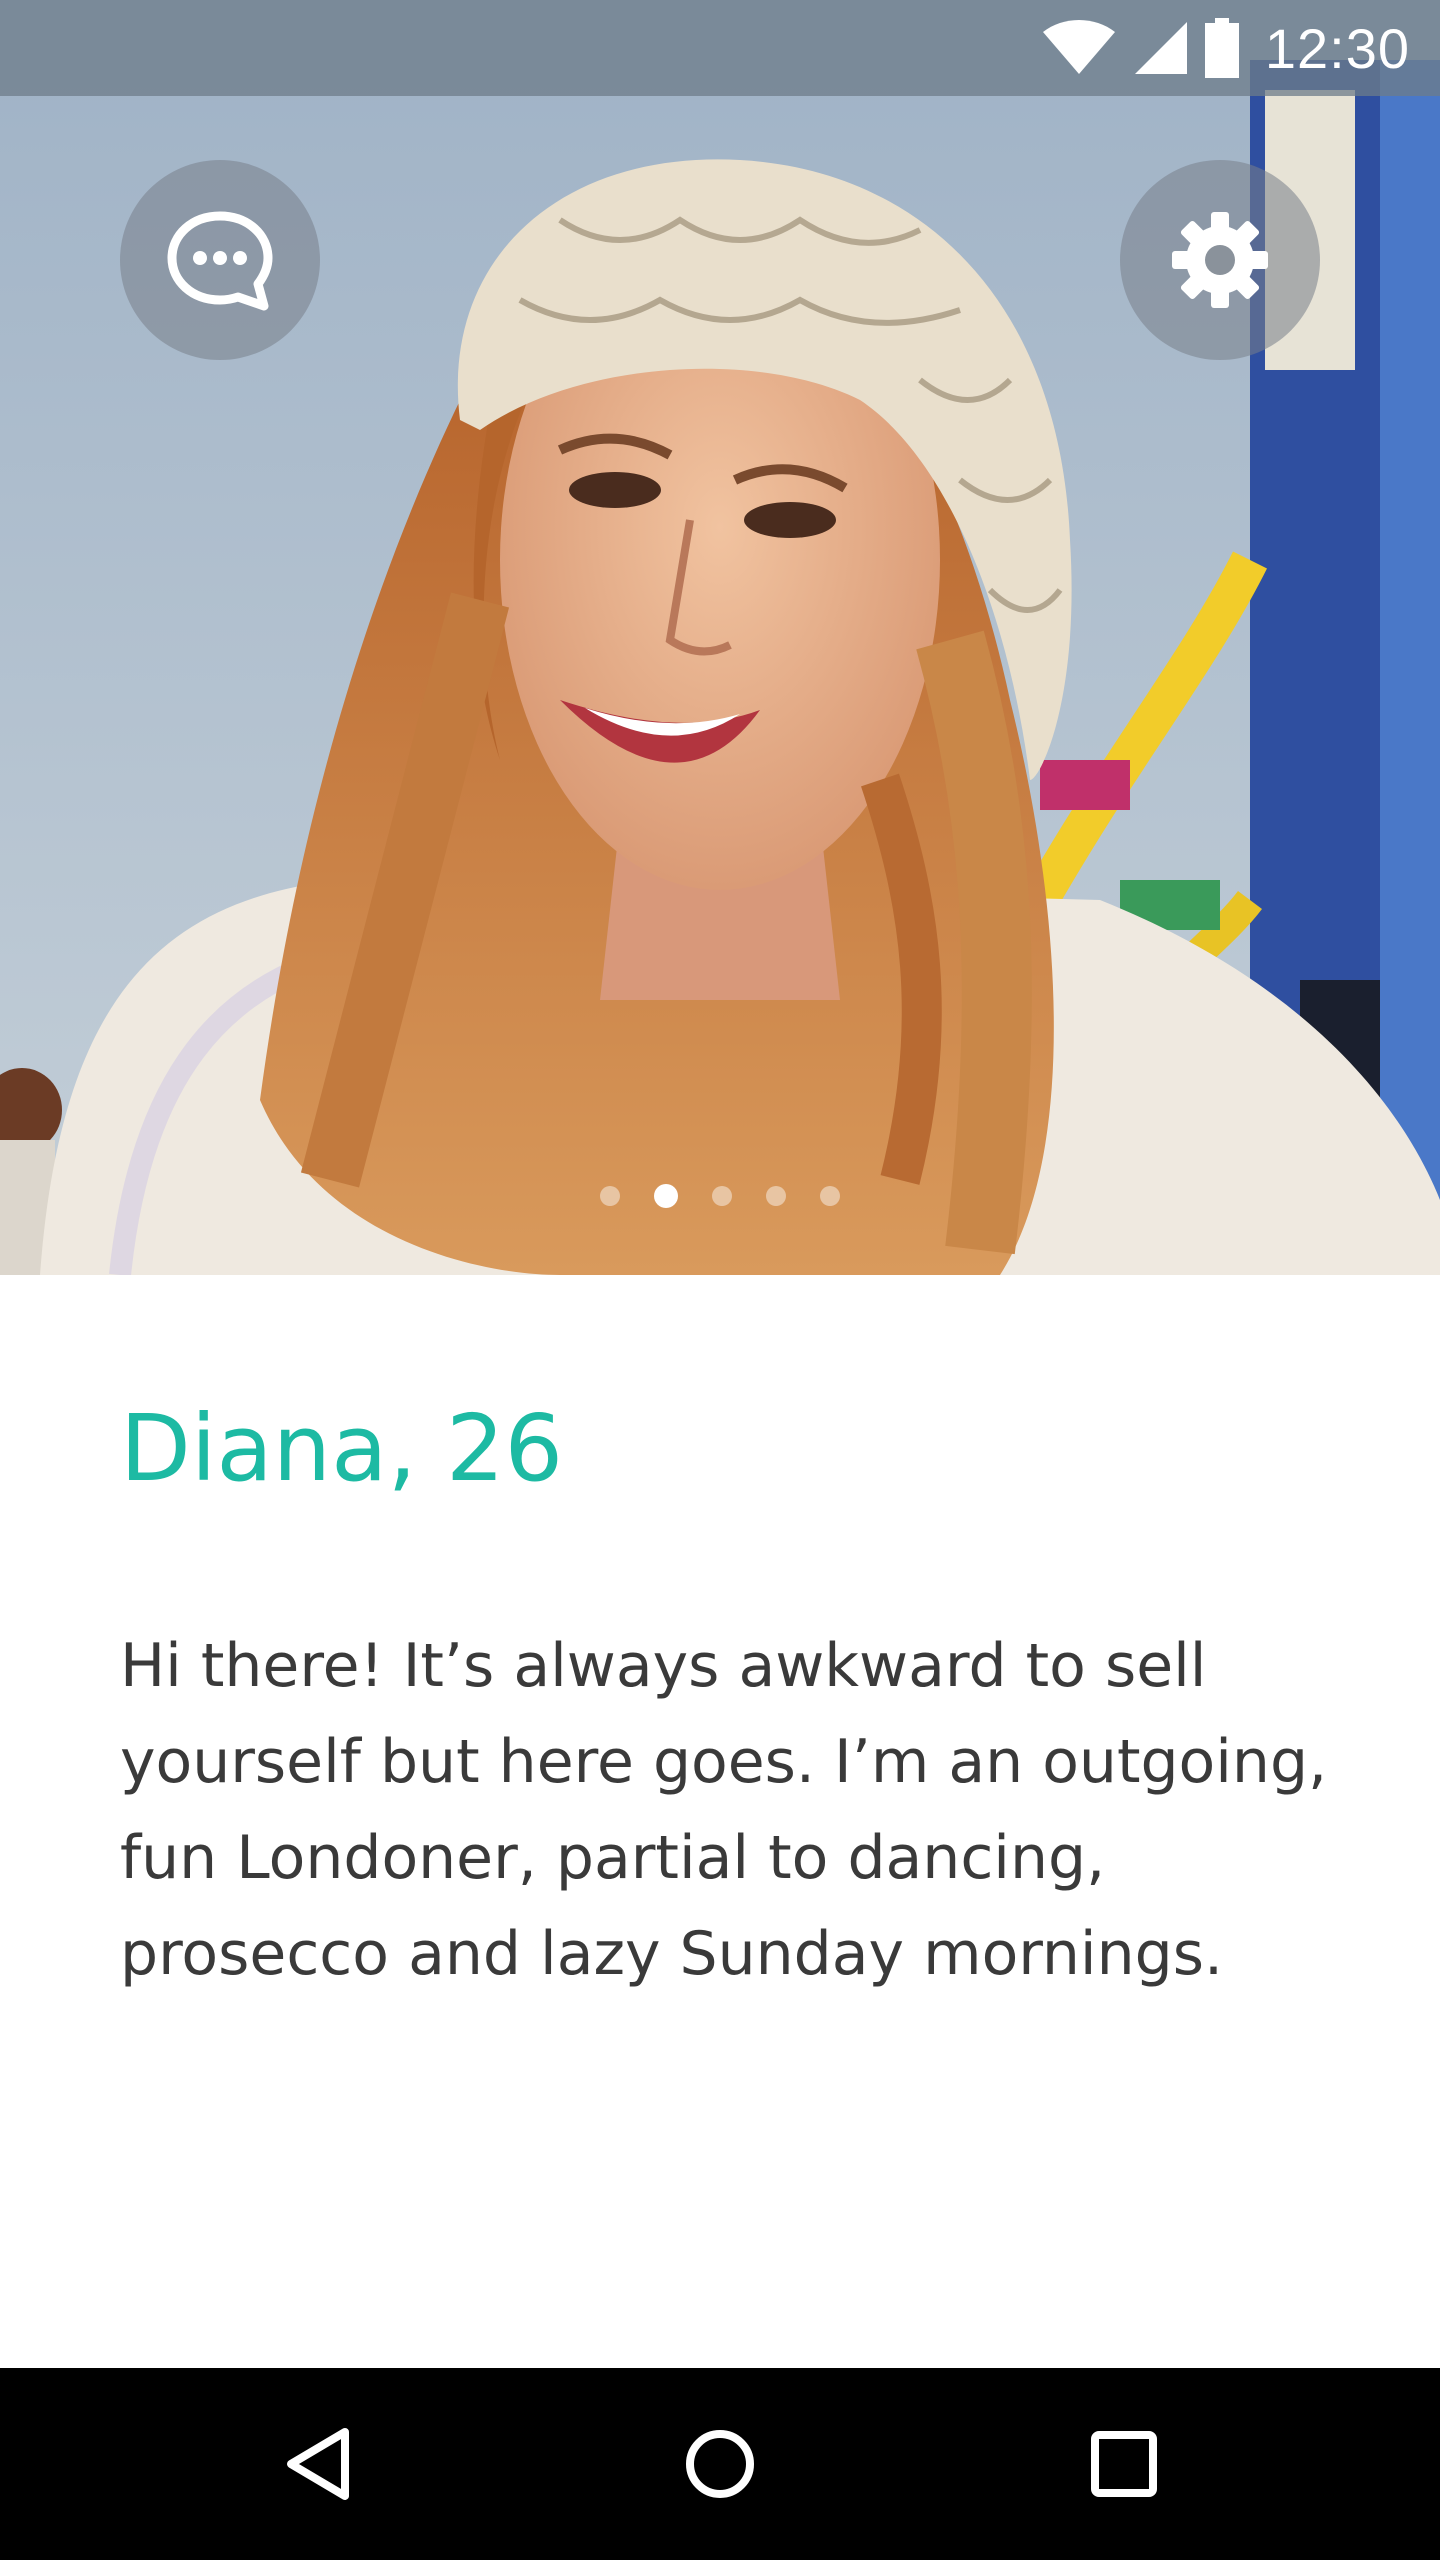  Describe the element at coordinates (672, 1954) in the screenshot. I see `bio-line: prosecco and lazy Sunday mornings.` at that location.